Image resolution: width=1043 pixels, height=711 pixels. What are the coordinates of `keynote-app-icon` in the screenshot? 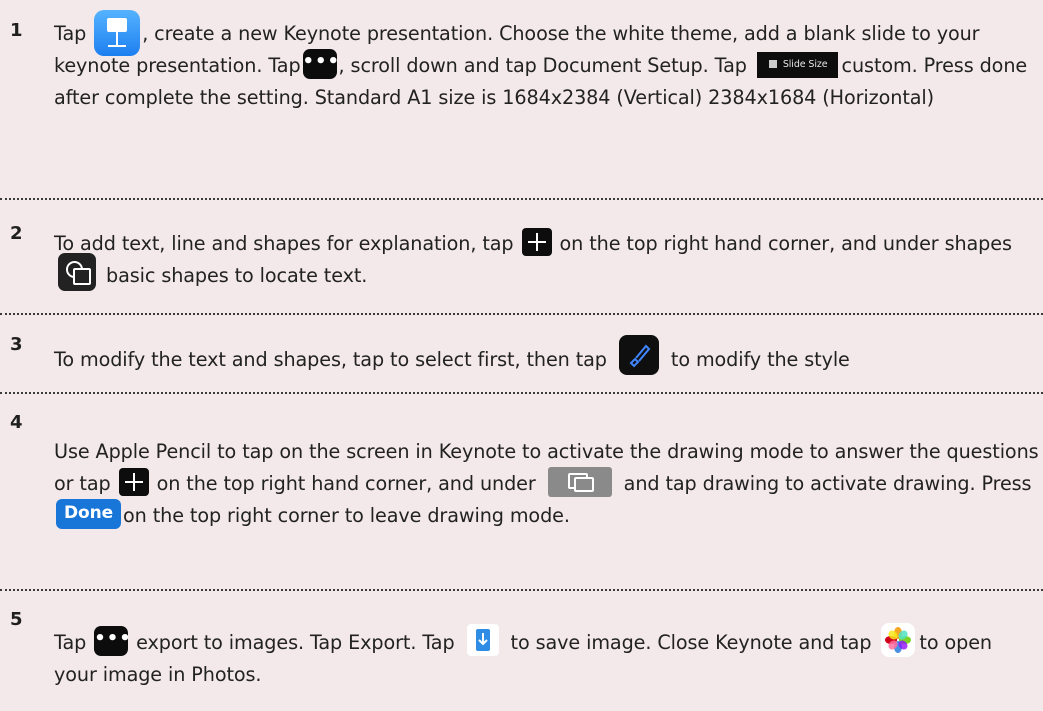 It's located at (117, 32).